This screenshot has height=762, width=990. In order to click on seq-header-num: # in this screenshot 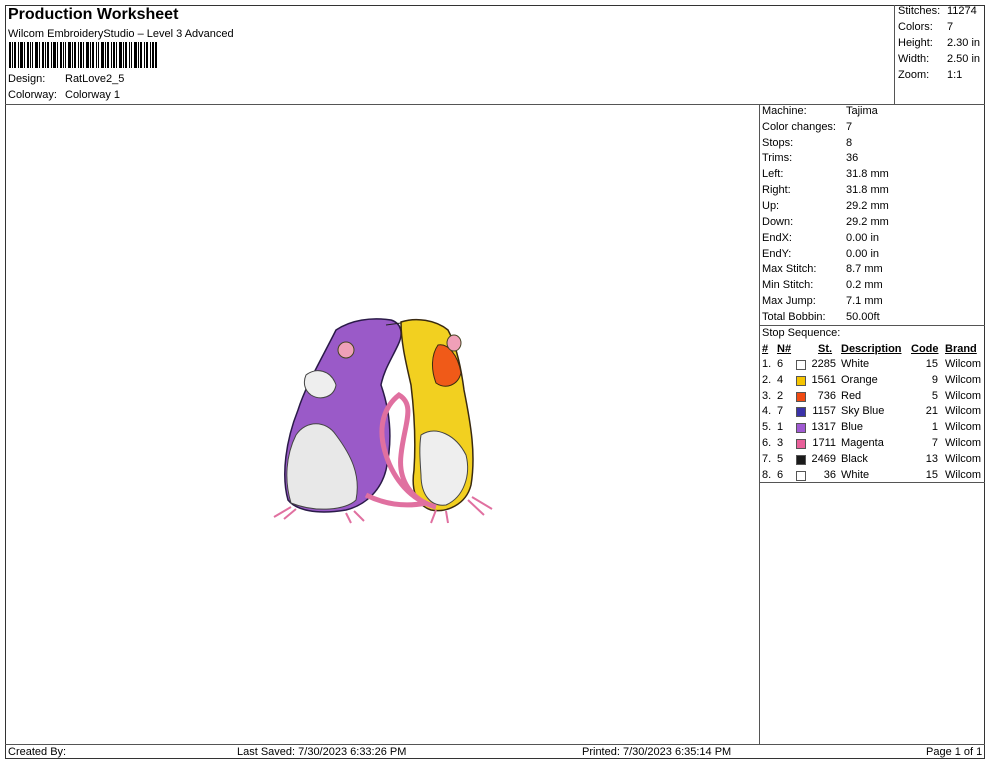, I will do `click(765, 349)`.